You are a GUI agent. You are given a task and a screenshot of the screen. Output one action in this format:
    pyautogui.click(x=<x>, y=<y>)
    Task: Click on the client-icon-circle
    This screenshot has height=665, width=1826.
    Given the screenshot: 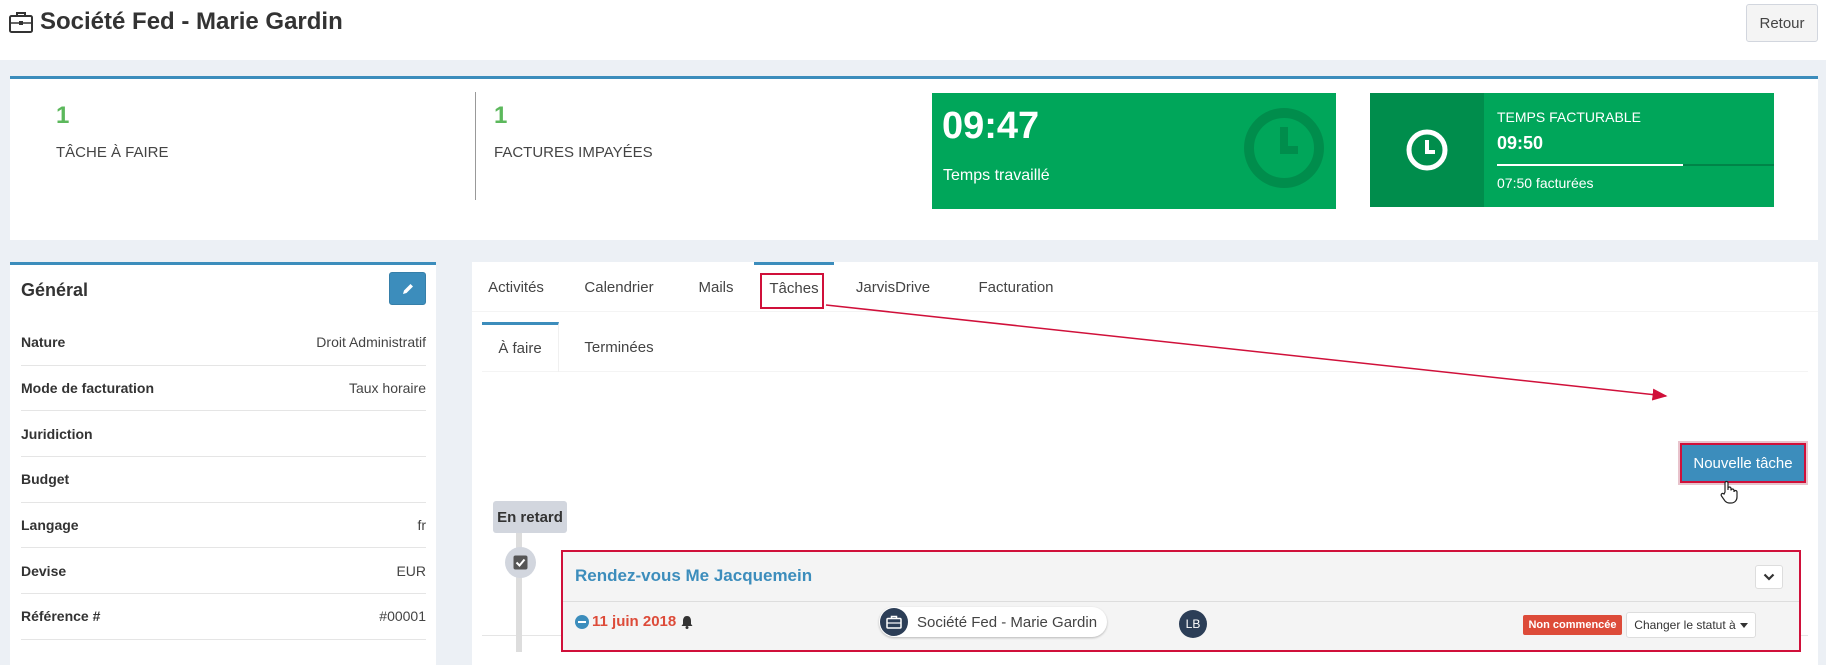 What is the action you would take?
    pyautogui.click(x=894, y=622)
    